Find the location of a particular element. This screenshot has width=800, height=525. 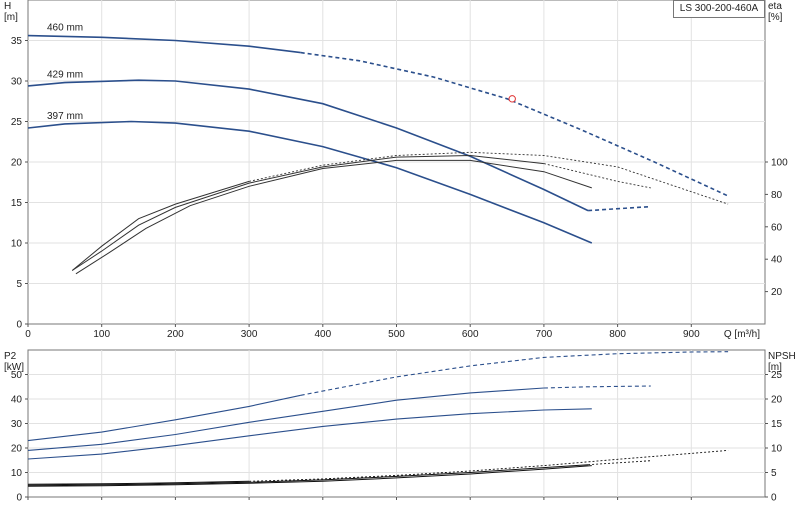

x-tick-label: 400 is located at coordinates (322, 334).